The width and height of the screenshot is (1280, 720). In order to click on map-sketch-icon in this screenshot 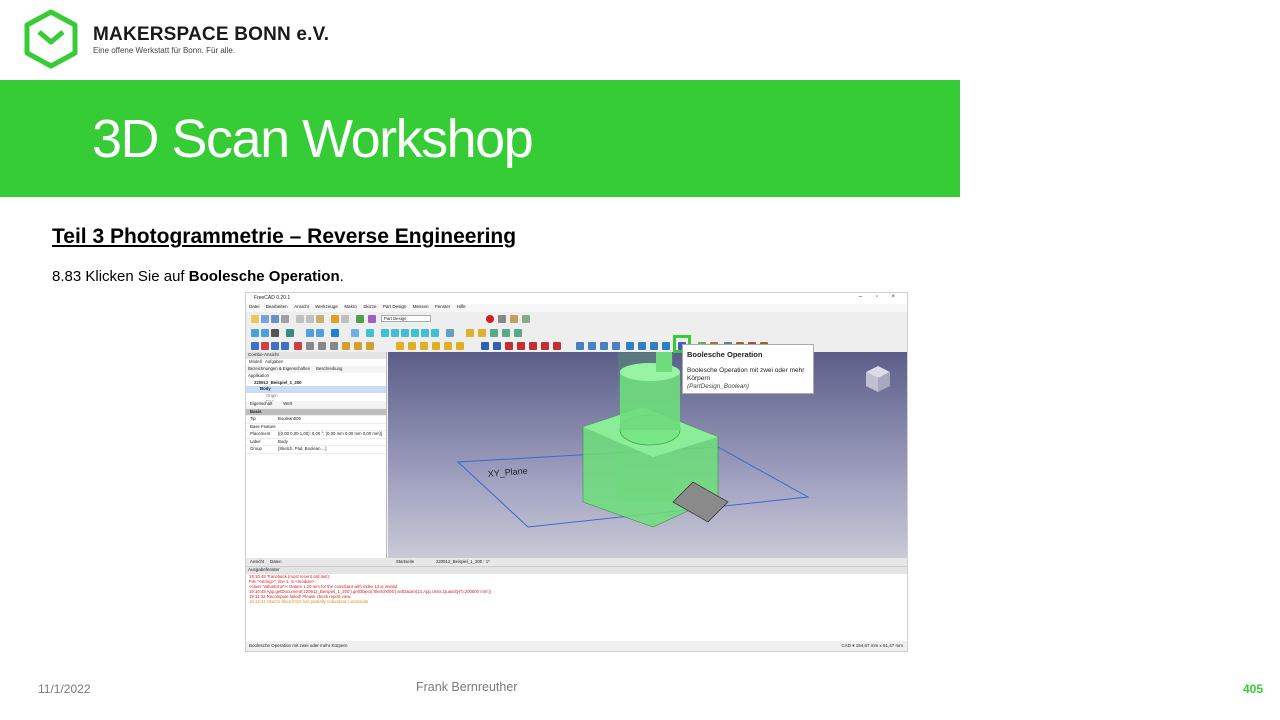, I will do `click(285, 346)`.